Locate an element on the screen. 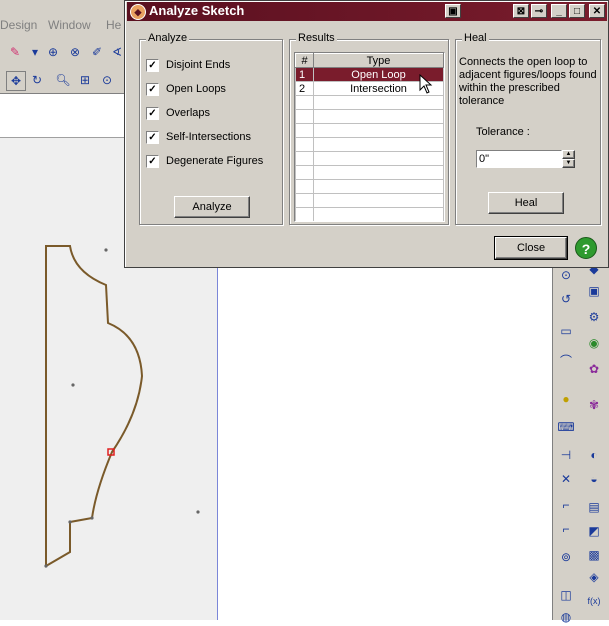 The image size is (609, 626). restore-icon: ▣ is located at coordinates (453, 11).